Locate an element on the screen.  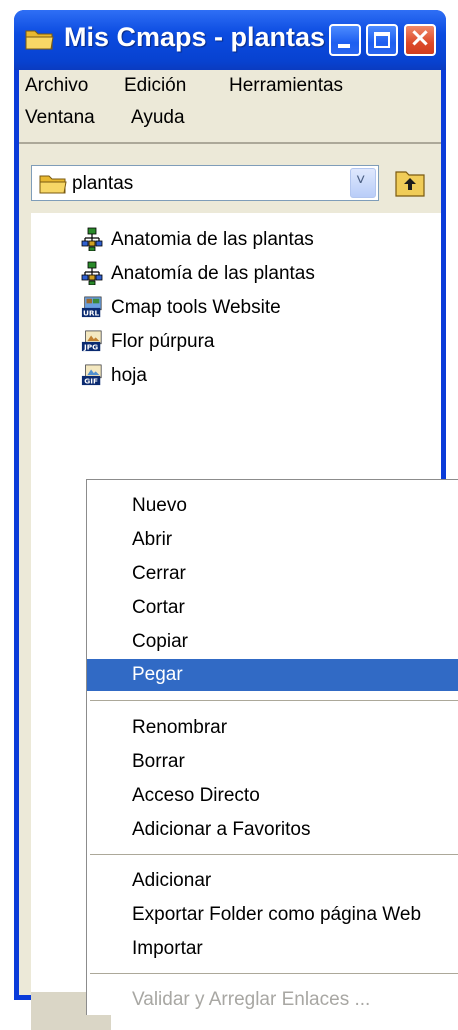
svg-text: URL is located at coordinates (91, 313).